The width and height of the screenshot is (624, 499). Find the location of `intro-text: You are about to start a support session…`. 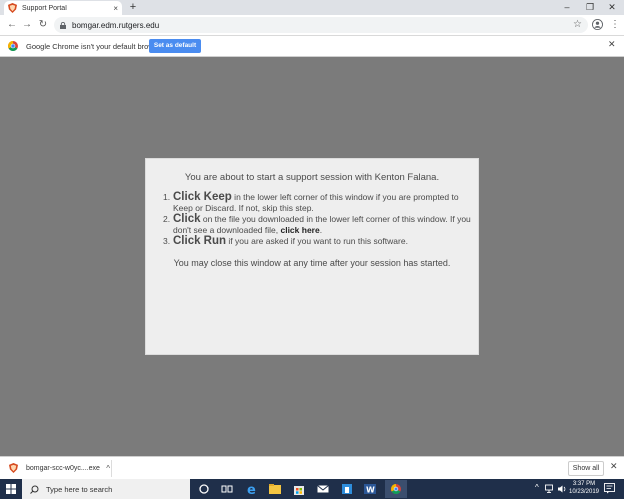

intro-text: You are about to start a support session… is located at coordinates (312, 177).